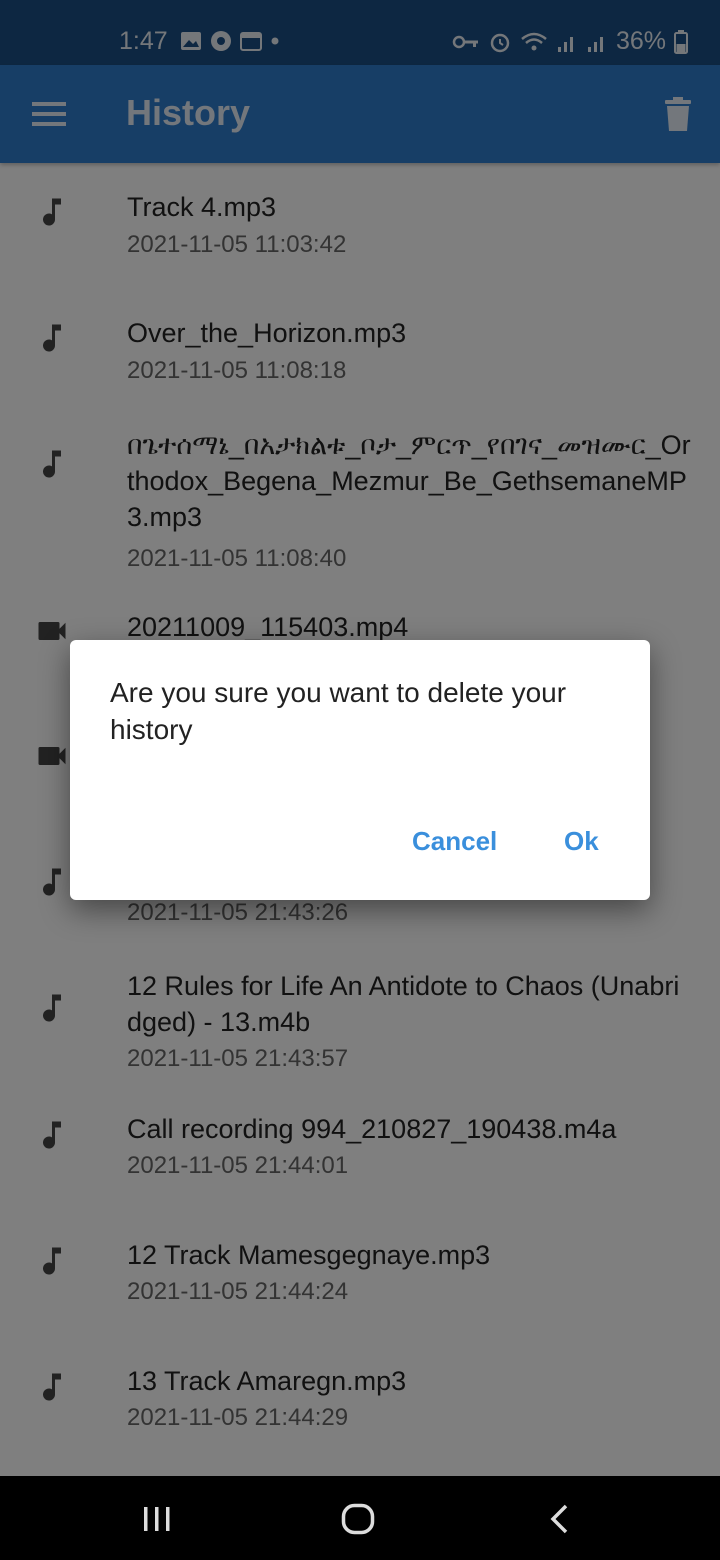  Describe the element at coordinates (581, 841) in the screenshot. I see `ok-button: Ok` at that location.